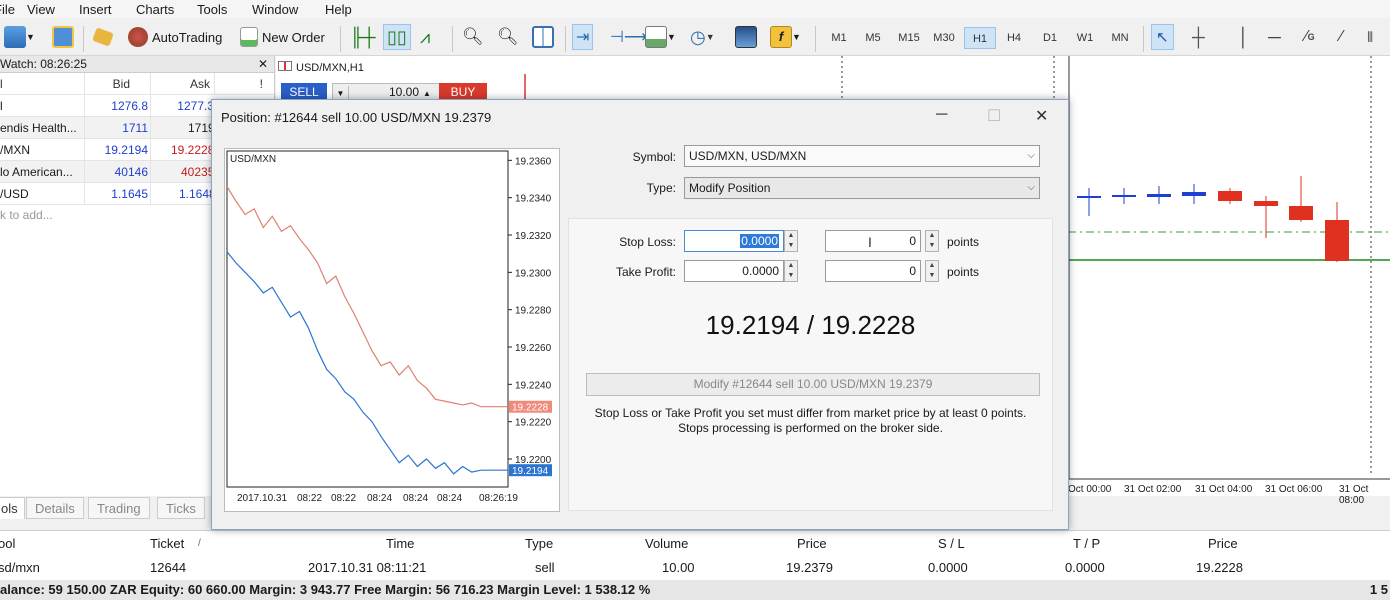 This screenshot has width=1390, height=600. I want to click on new-order-button: New Order, so click(282, 37).